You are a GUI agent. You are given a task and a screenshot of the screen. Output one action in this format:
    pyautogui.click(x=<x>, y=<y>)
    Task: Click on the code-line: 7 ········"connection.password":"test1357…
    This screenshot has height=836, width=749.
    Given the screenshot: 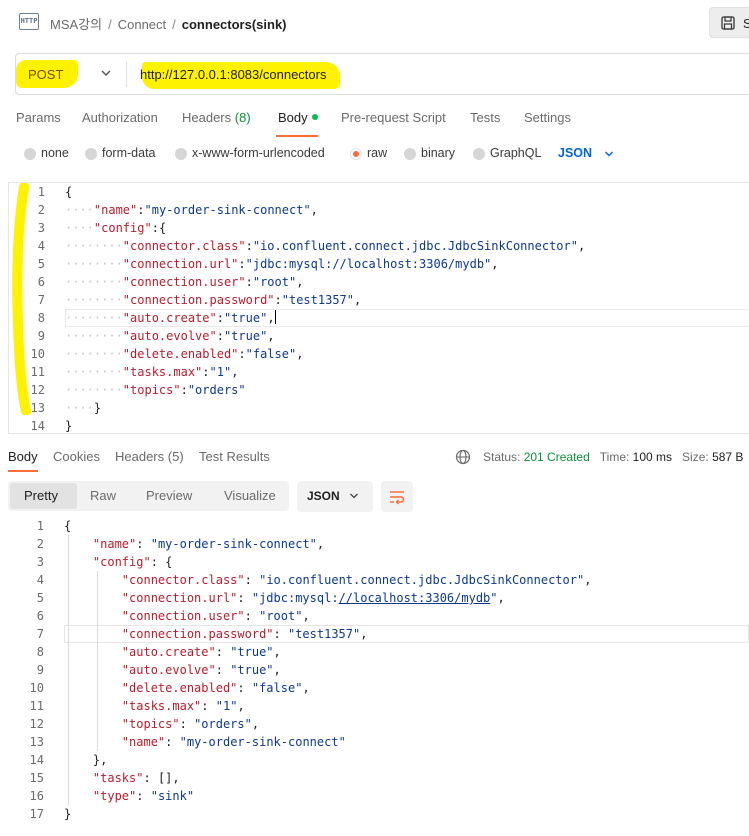 What is the action you would take?
    pyautogui.click(x=379, y=300)
    